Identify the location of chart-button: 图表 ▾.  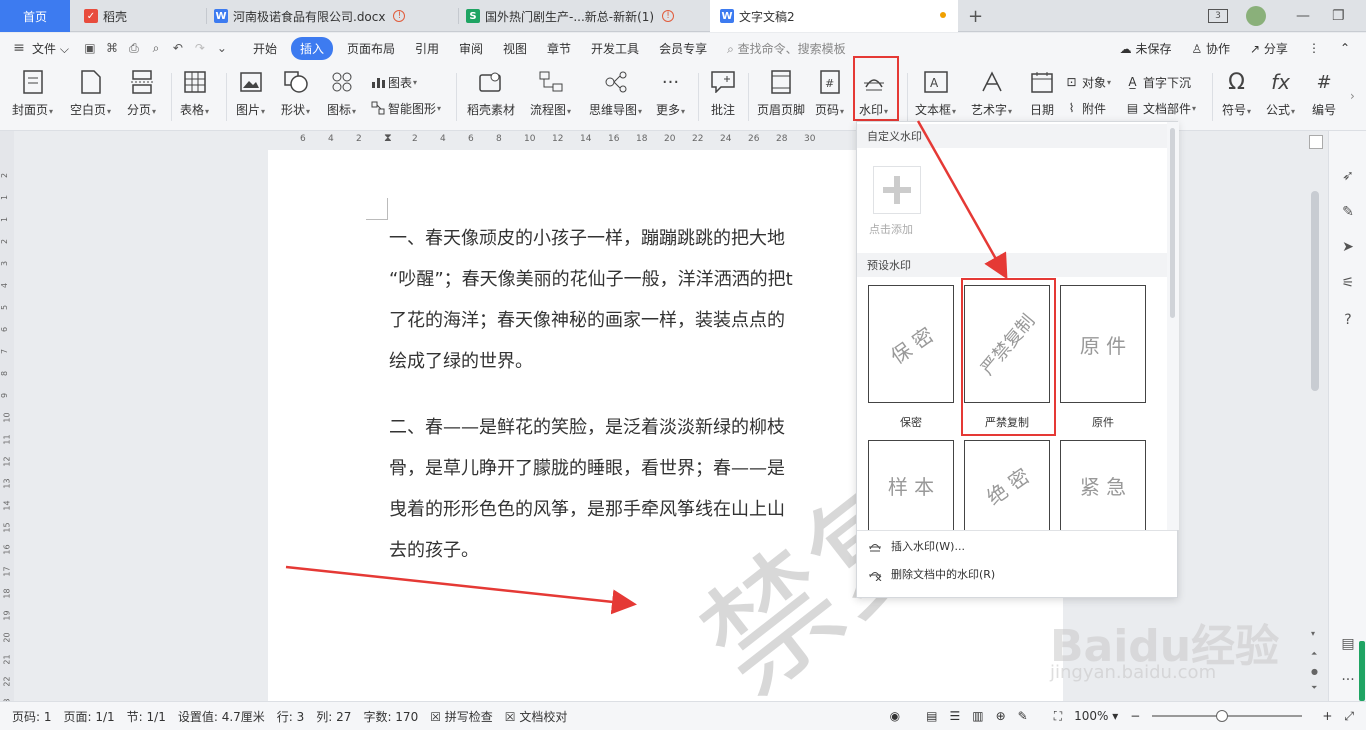
(393, 82).